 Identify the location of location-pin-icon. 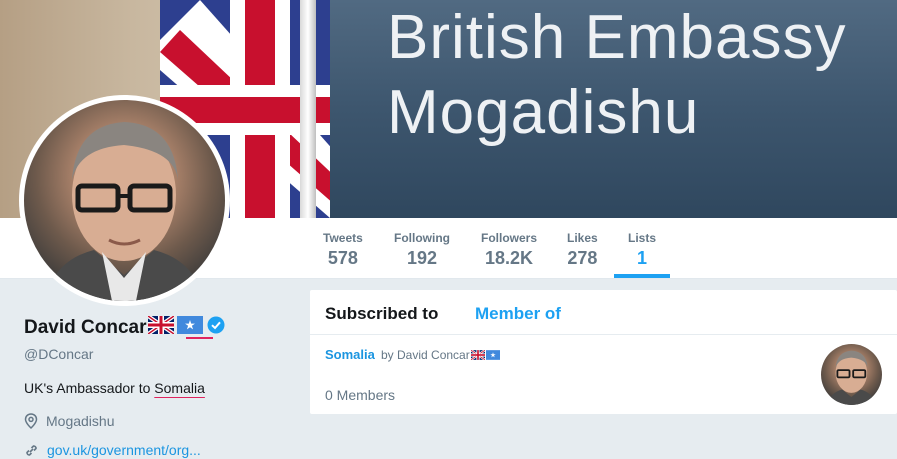
(31, 421).